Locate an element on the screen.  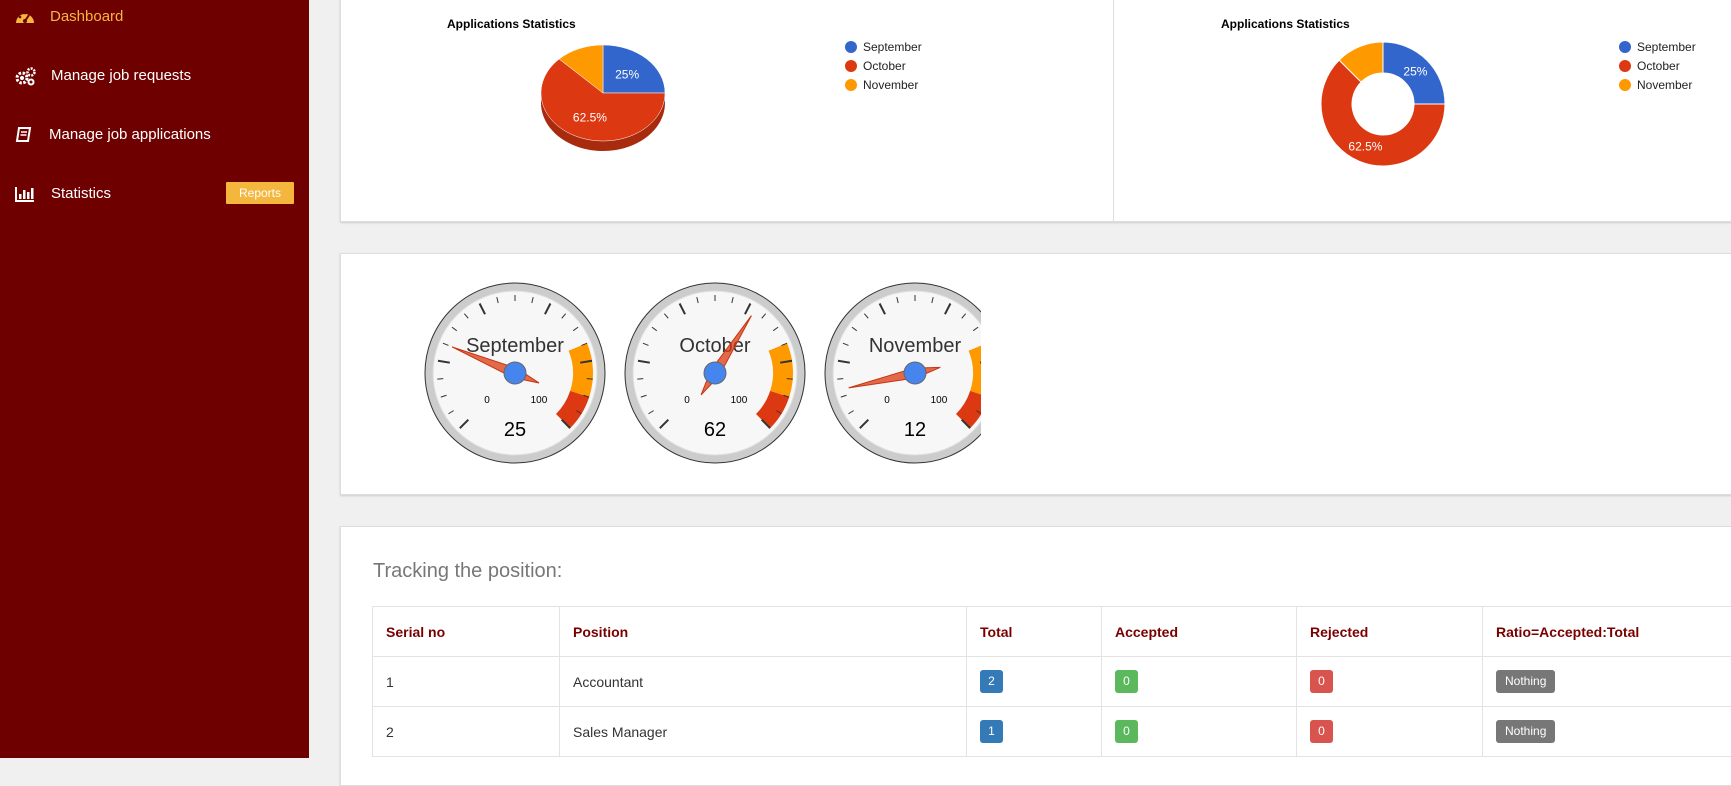
section-title: Tracking the position: is located at coordinates (467, 571).